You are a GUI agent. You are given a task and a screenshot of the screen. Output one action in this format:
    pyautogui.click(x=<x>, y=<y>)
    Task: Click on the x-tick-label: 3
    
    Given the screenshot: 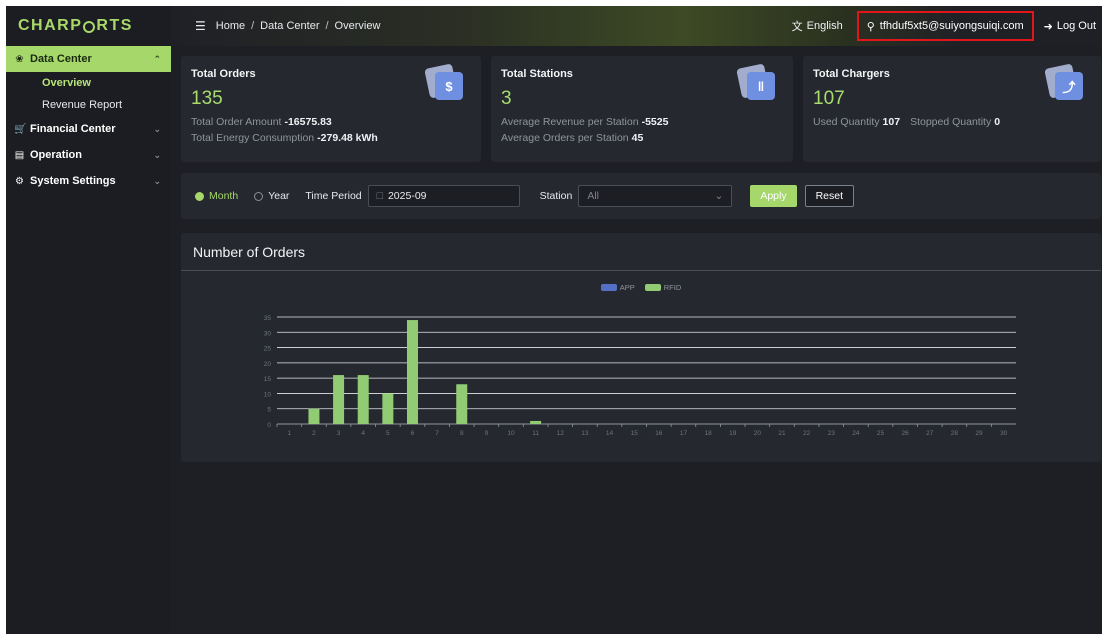 What is the action you would take?
    pyautogui.click(x=339, y=433)
    